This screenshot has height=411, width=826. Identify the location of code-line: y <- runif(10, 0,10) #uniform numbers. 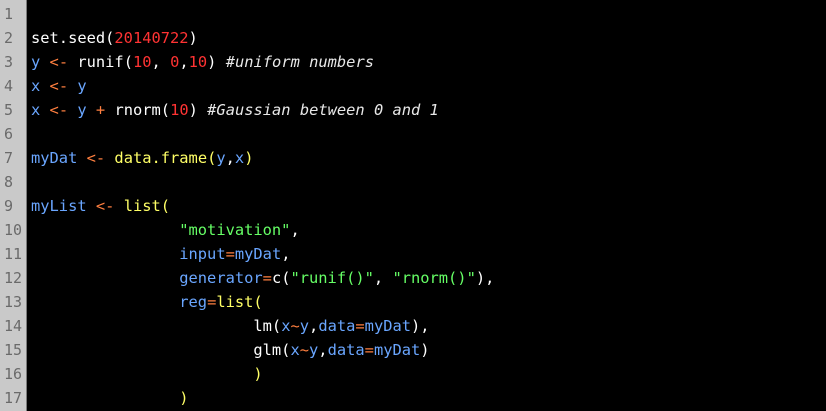
(428, 62).